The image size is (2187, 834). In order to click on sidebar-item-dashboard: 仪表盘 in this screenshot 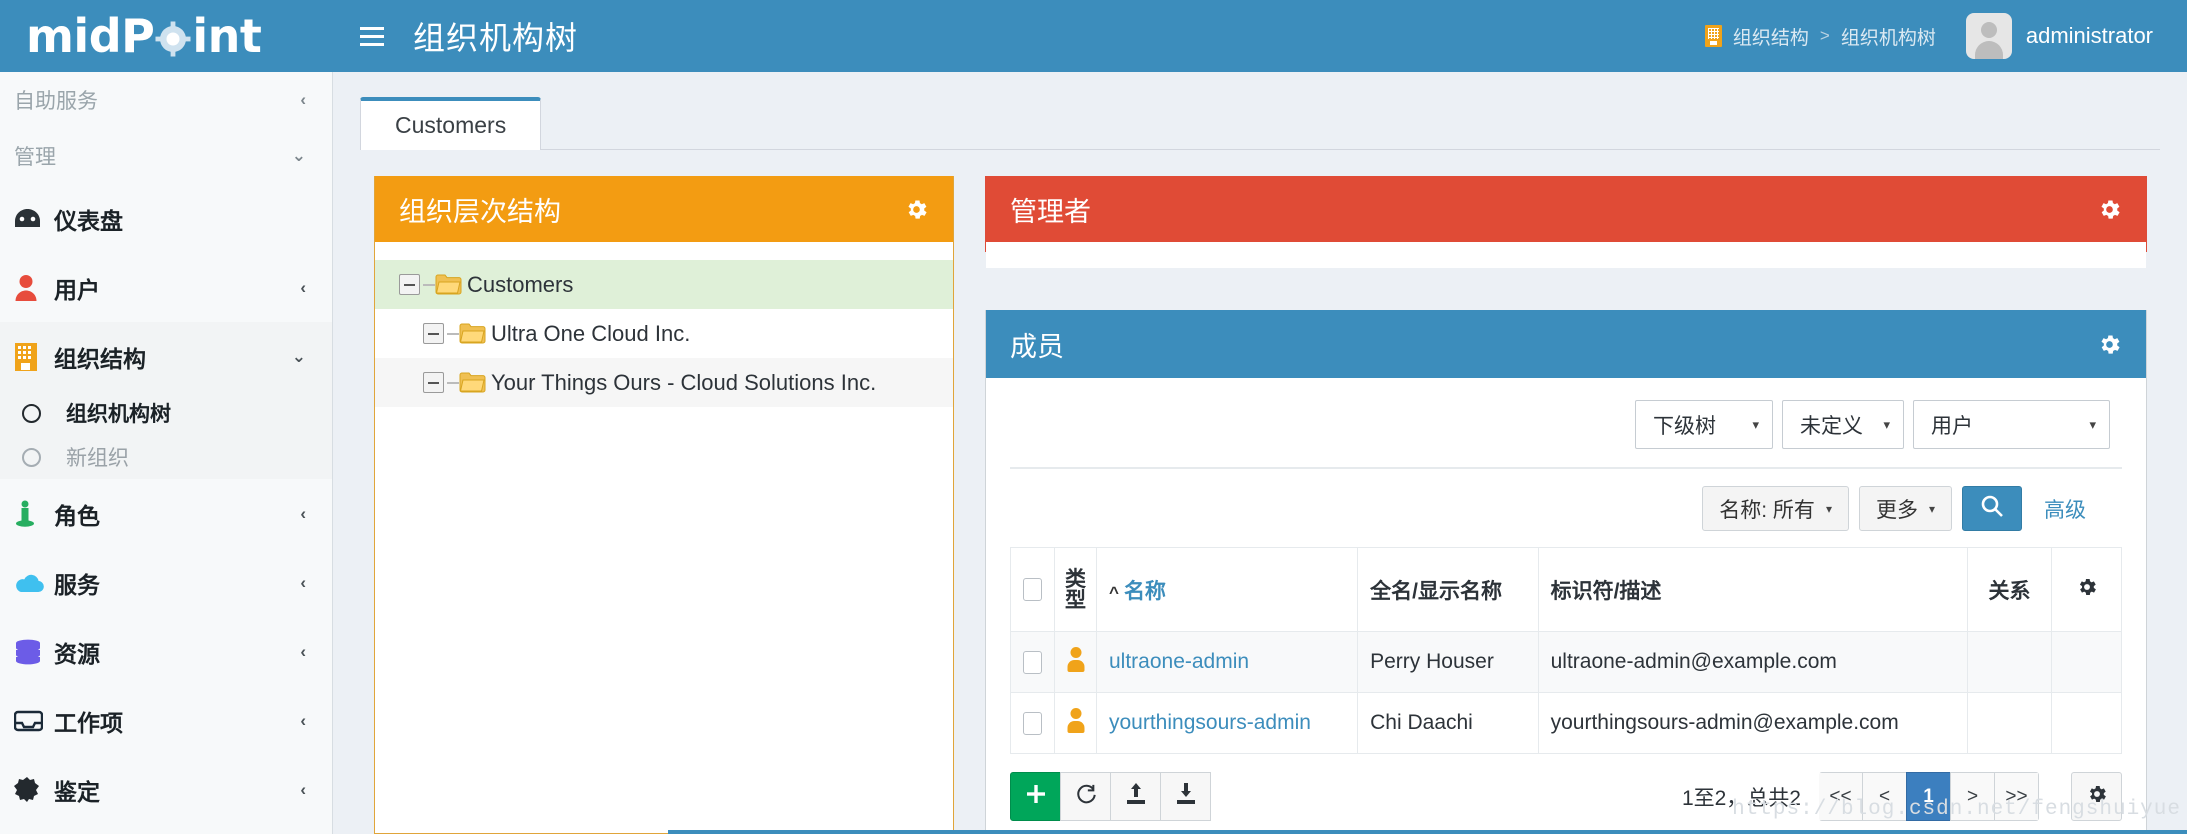, I will do `click(166, 218)`.